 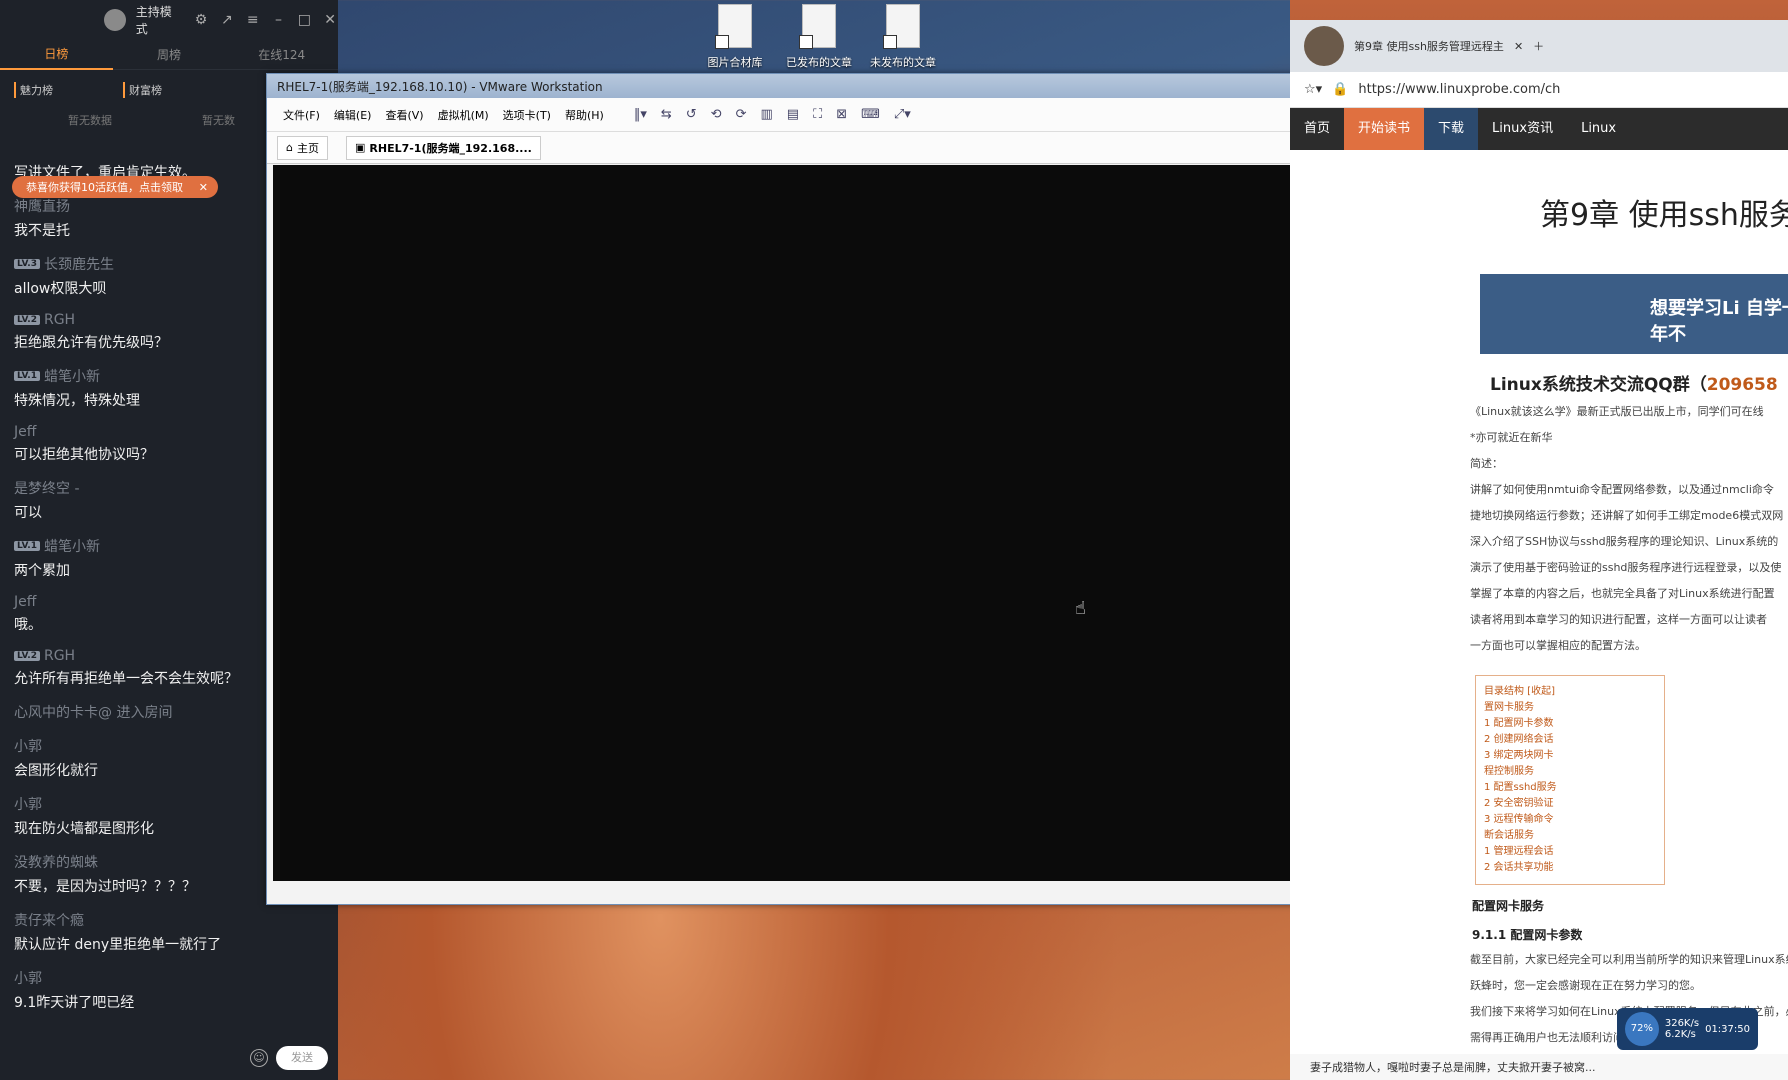 What do you see at coordinates (281, 54) in the screenshot?
I see `tab-online: 在线124` at bounding box center [281, 54].